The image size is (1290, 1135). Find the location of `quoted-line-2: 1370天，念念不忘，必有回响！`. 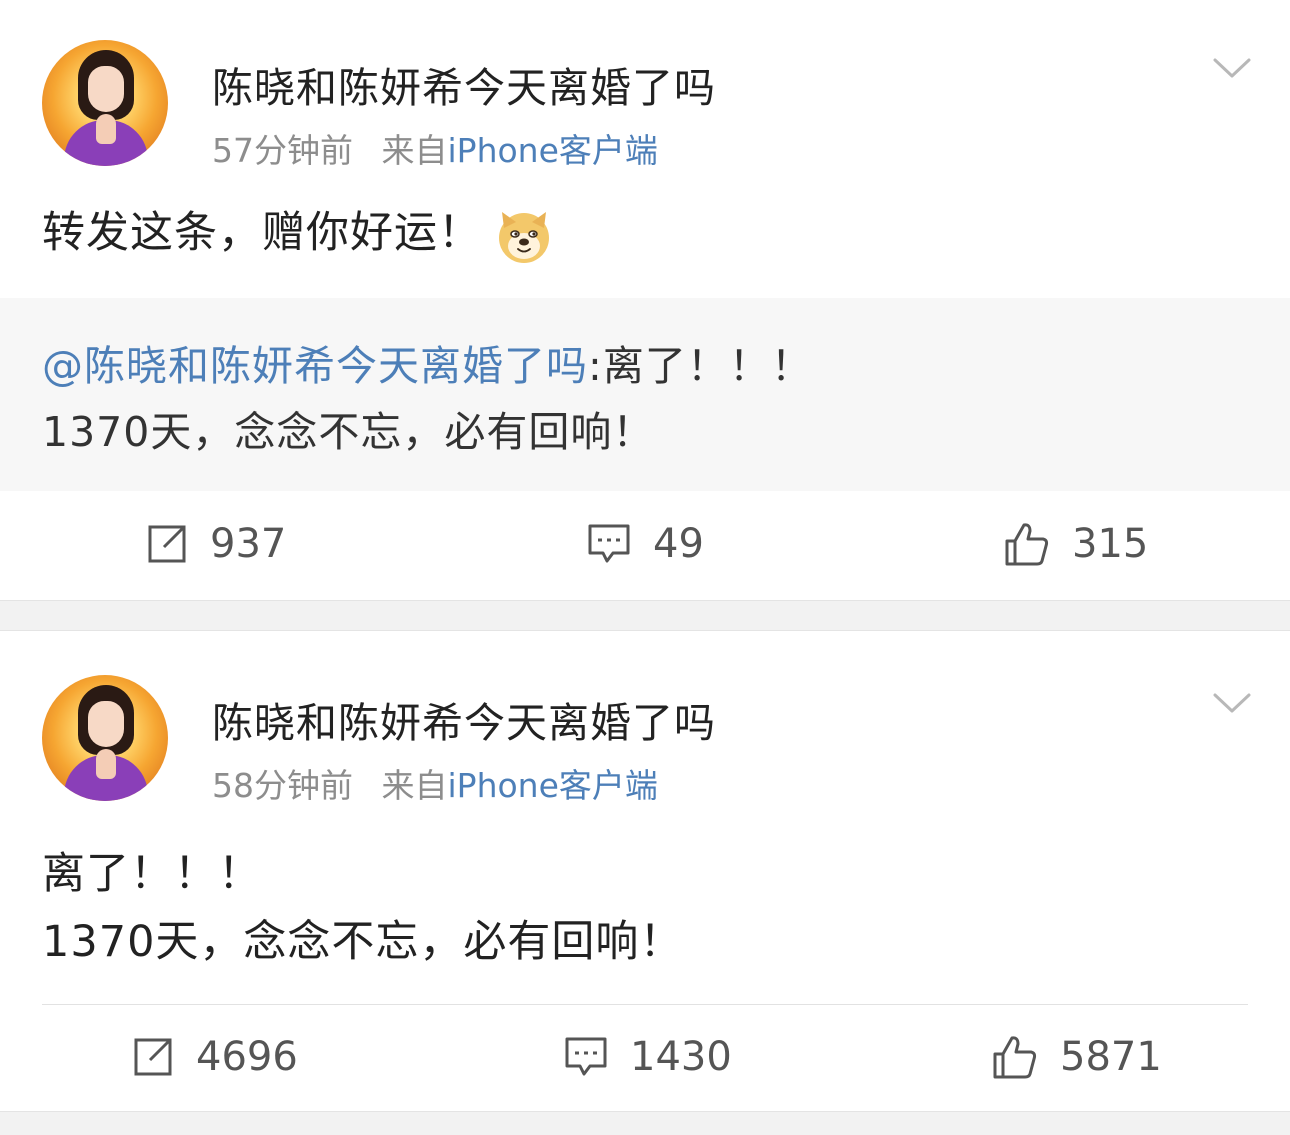

quoted-line-2: 1370天，念念不忘，必有回响！ is located at coordinates (348, 432).